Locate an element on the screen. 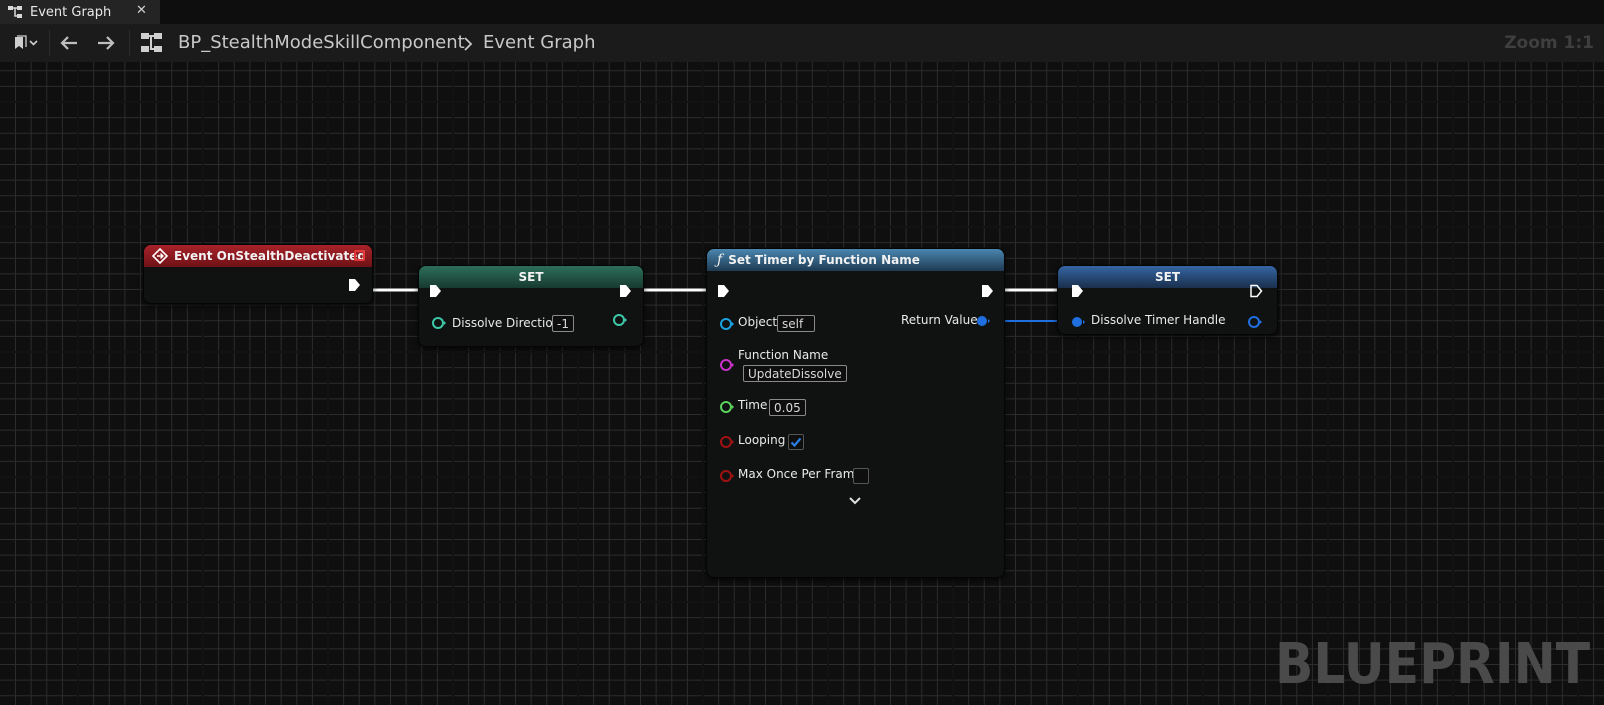 This screenshot has height=705, width=1604. object-label: Object is located at coordinates (758, 322).